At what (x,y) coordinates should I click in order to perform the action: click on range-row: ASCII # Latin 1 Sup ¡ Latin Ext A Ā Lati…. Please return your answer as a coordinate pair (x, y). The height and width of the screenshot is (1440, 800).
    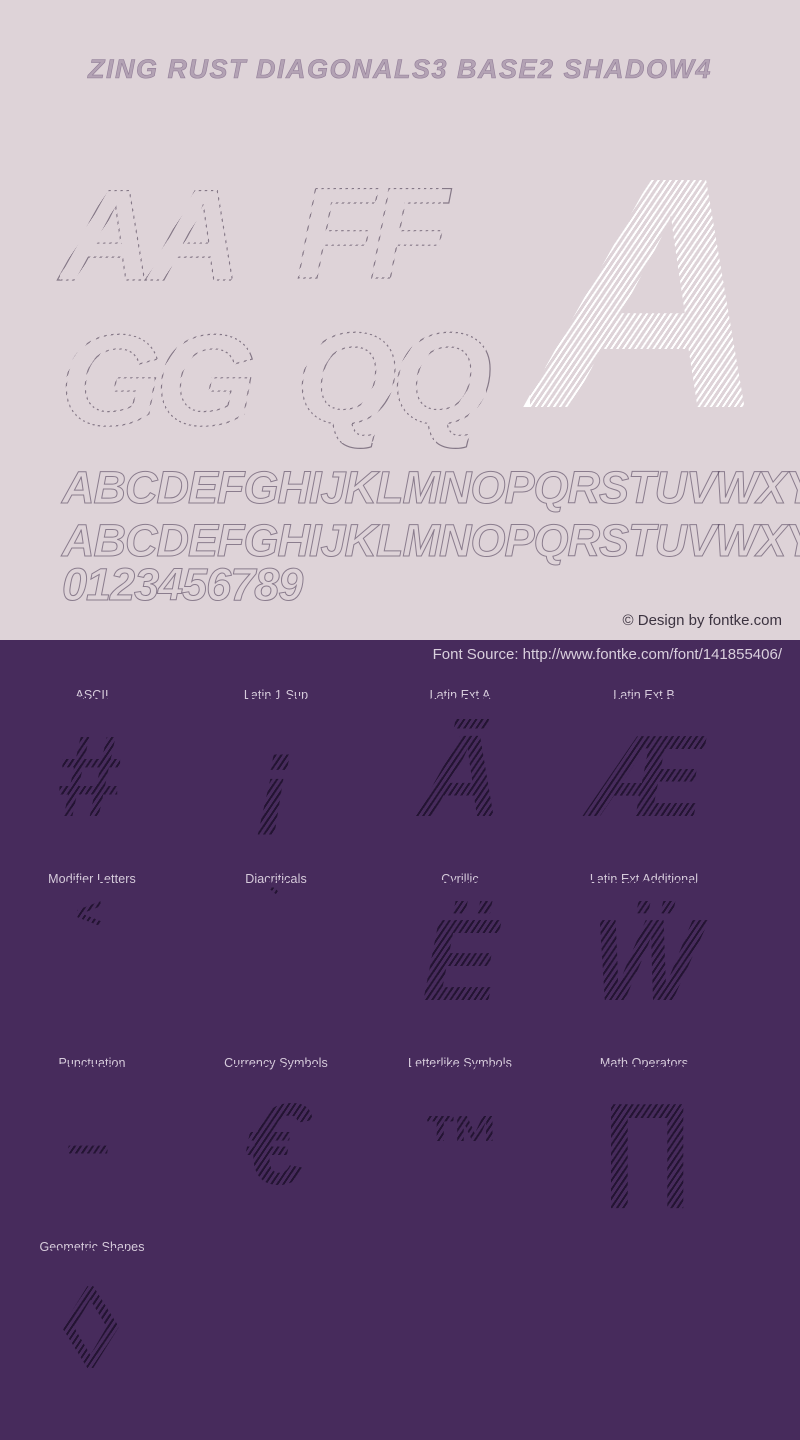
    Looking at the image, I should click on (400, 774).